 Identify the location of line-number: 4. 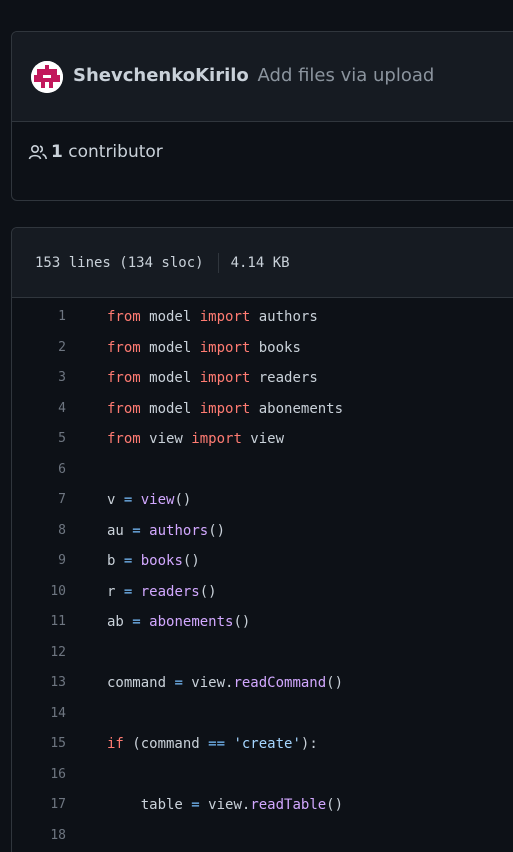
(39, 409).